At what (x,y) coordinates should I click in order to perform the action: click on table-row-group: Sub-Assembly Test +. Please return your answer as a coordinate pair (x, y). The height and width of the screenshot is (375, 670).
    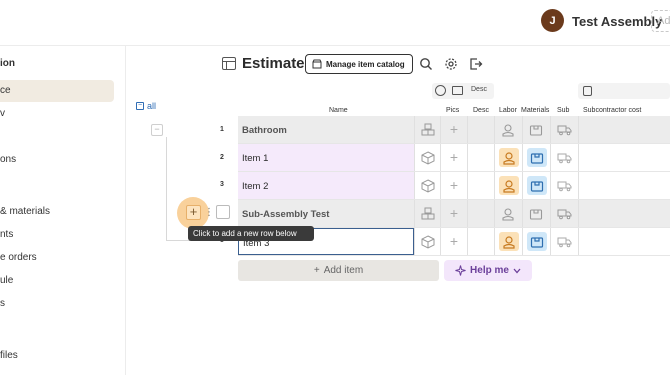
    Looking at the image, I should click on (454, 214).